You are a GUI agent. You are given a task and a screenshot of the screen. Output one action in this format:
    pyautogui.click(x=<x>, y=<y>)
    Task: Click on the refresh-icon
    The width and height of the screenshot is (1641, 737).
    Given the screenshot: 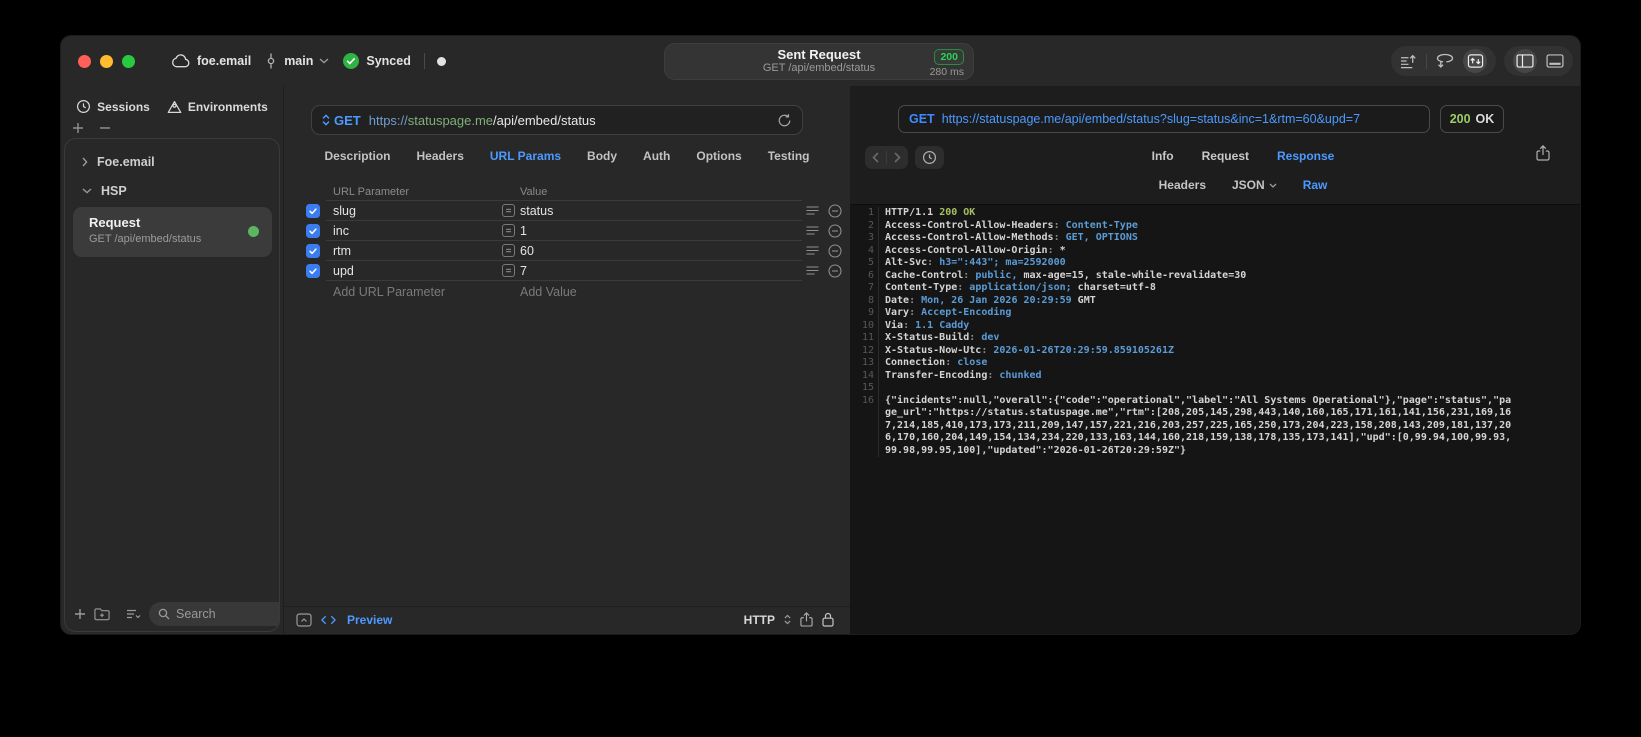 What is the action you would take?
    pyautogui.click(x=784, y=120)
    